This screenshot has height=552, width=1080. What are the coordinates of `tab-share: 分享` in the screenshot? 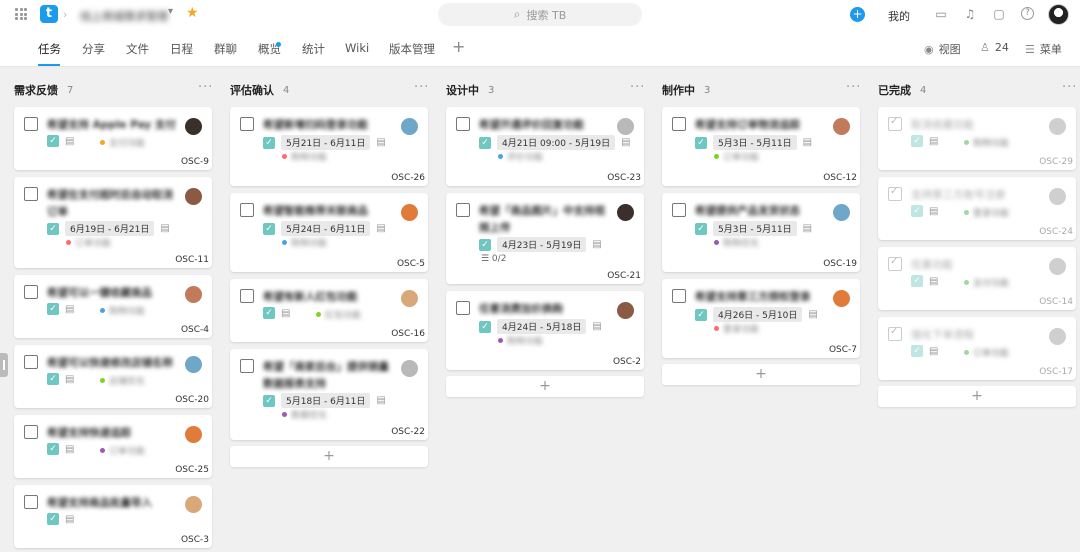 It's located at (93, 49).